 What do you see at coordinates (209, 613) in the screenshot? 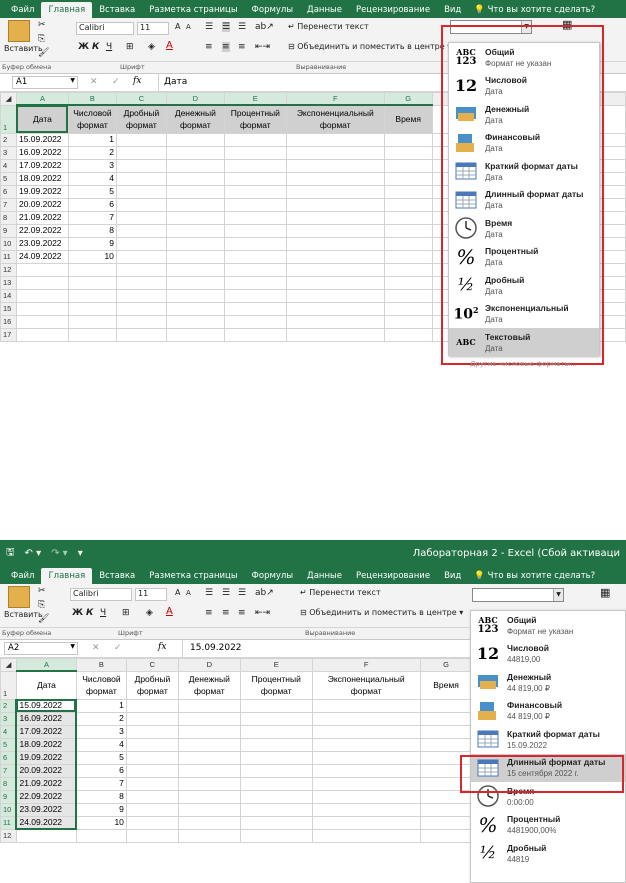
I see `align-left-icon: ≡` at bounding box center [209, 613].